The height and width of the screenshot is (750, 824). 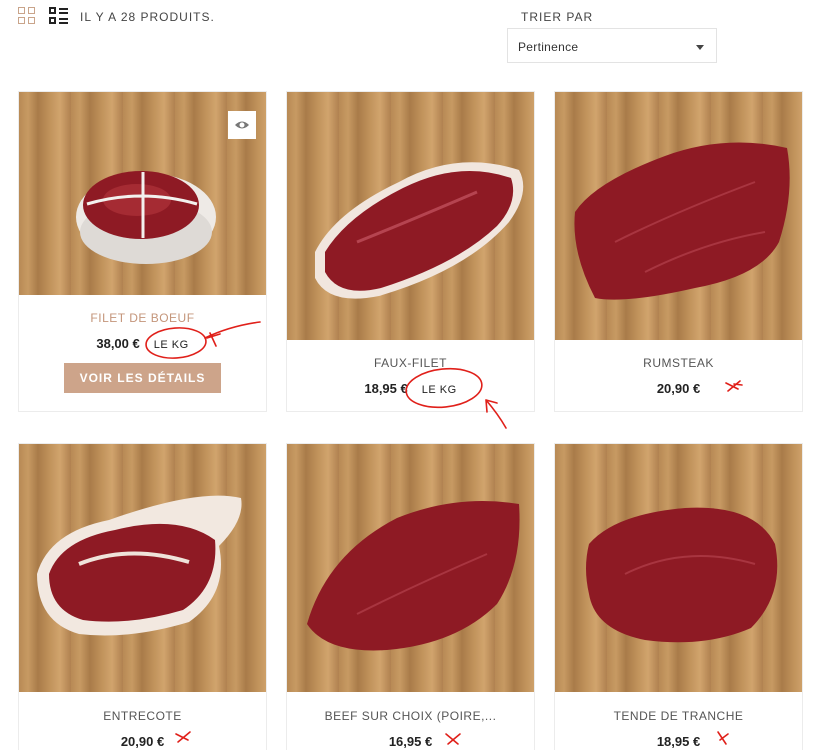 What do you see at coordinates (27, 16) in the screenshot?
I see `grid-view-icon` at bounding box center [27, 16].